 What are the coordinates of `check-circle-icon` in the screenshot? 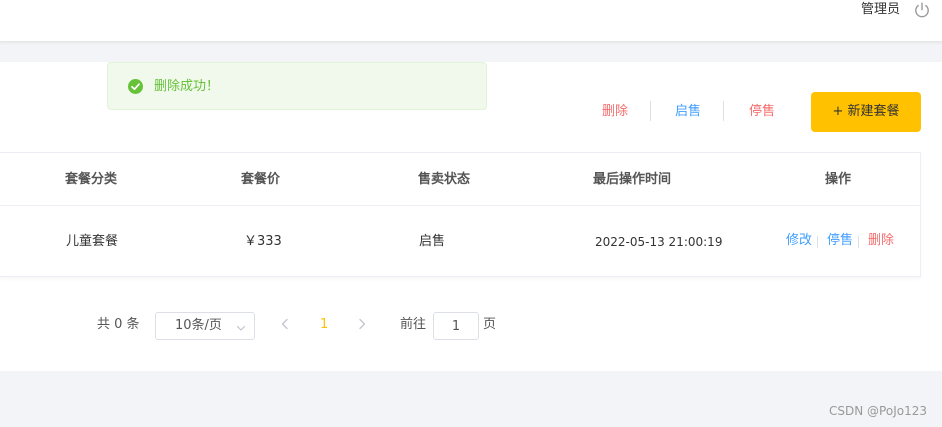 It's located at (135, 86).